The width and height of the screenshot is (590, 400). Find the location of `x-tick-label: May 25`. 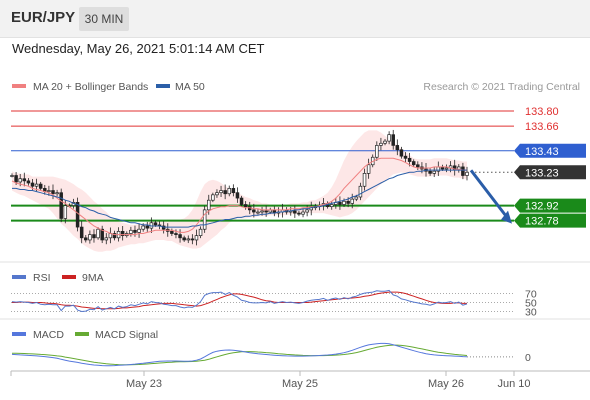

x-tick-label: May 25 is located at coordinates (300, 384).